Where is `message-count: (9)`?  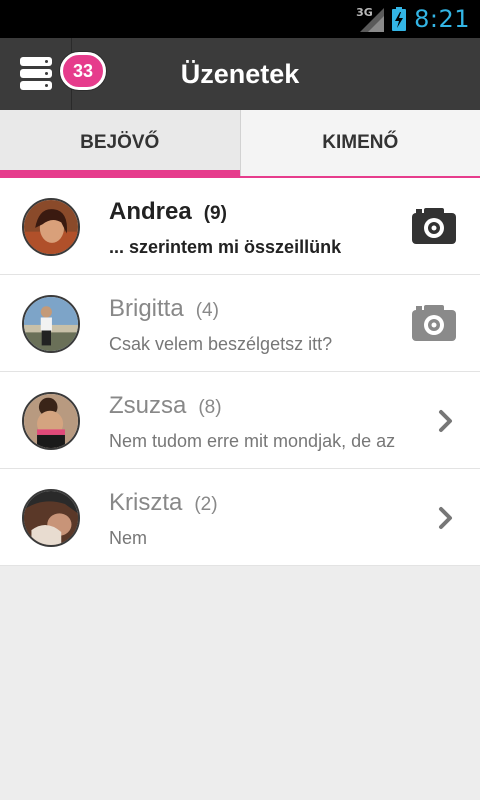
message-count: (9) is located at coordinates (215, 213).